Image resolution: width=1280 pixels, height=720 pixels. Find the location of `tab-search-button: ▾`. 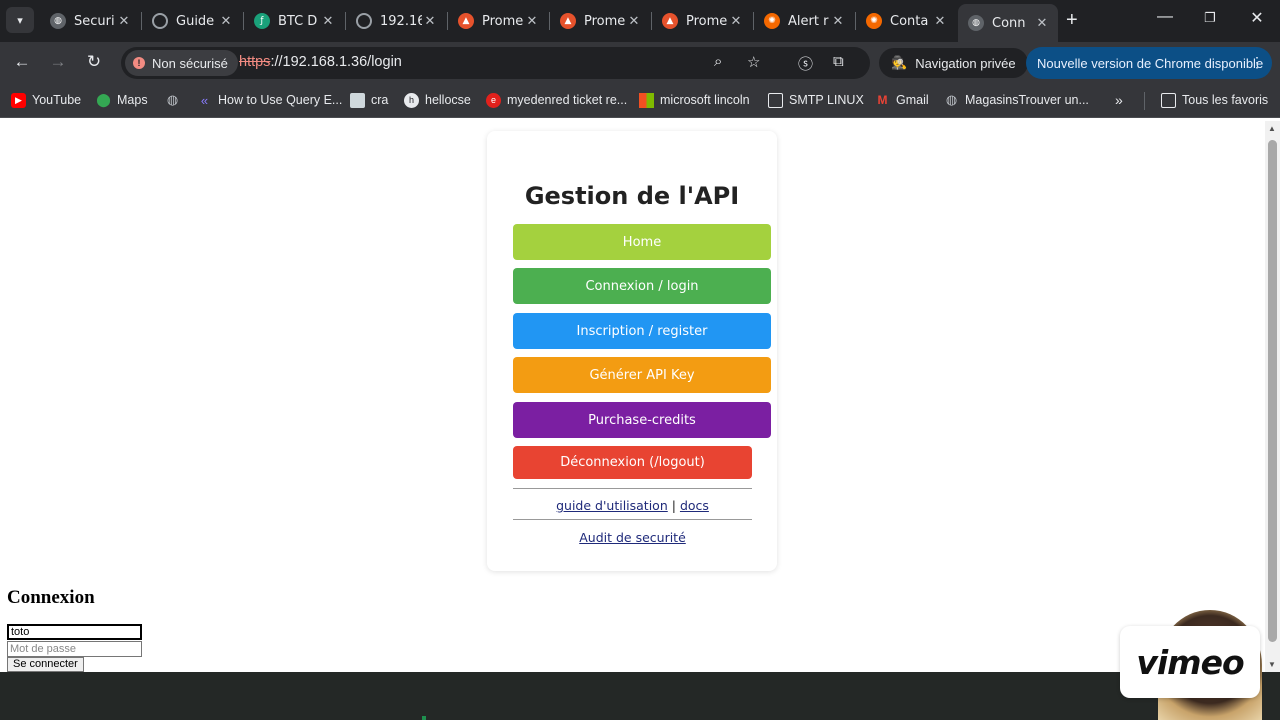

tab-search-button: ▾ is located at coordinates (20, 20).